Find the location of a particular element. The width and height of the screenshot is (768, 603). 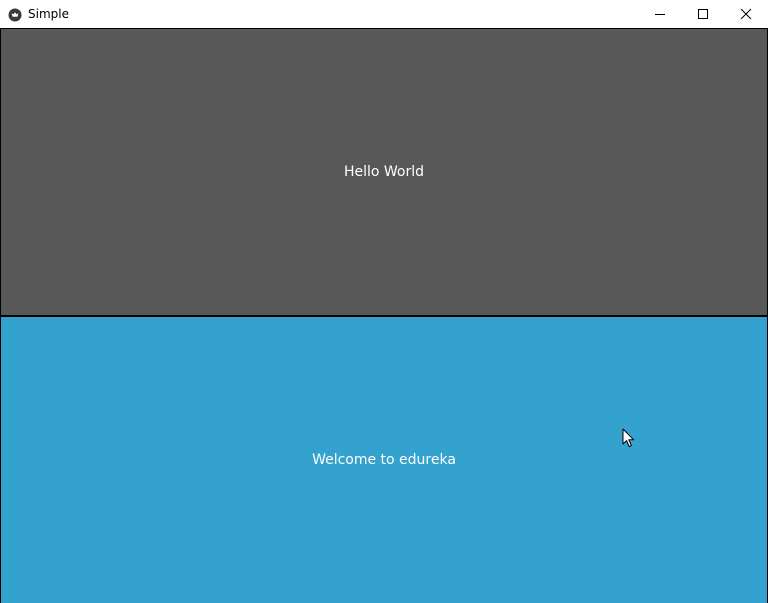

maximize-icon is located at coordinates (703, 14).